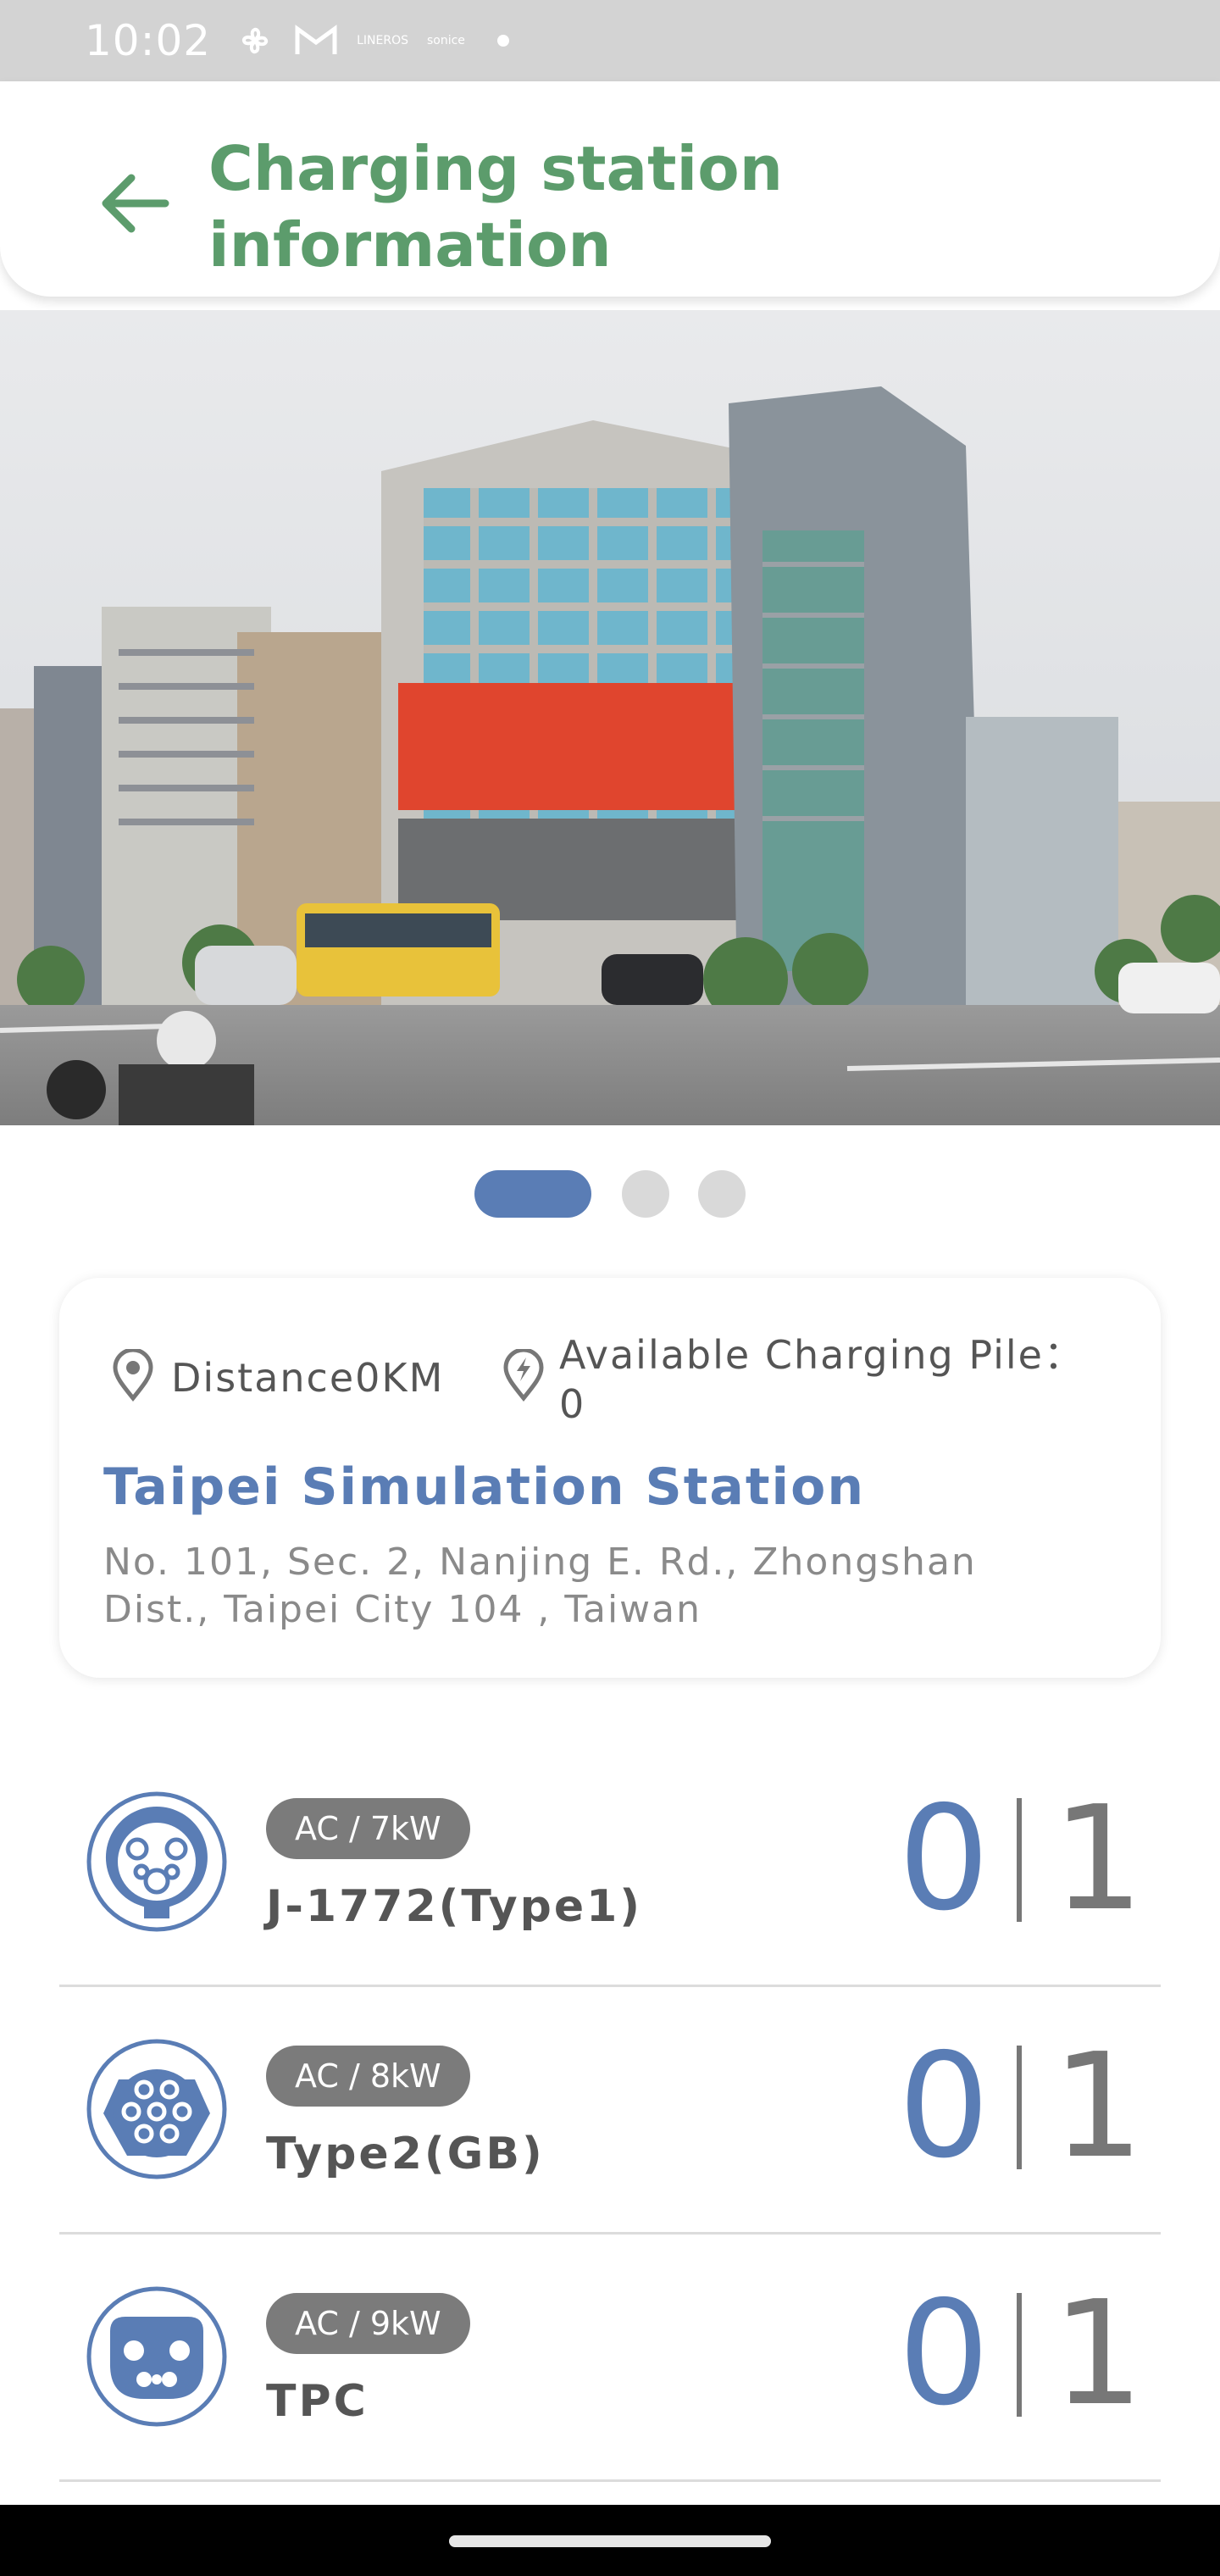  What do you see at coordinates (410, 244) in the screenshot?
I see `page-title-line2: information` at bounding box center [410, 244].